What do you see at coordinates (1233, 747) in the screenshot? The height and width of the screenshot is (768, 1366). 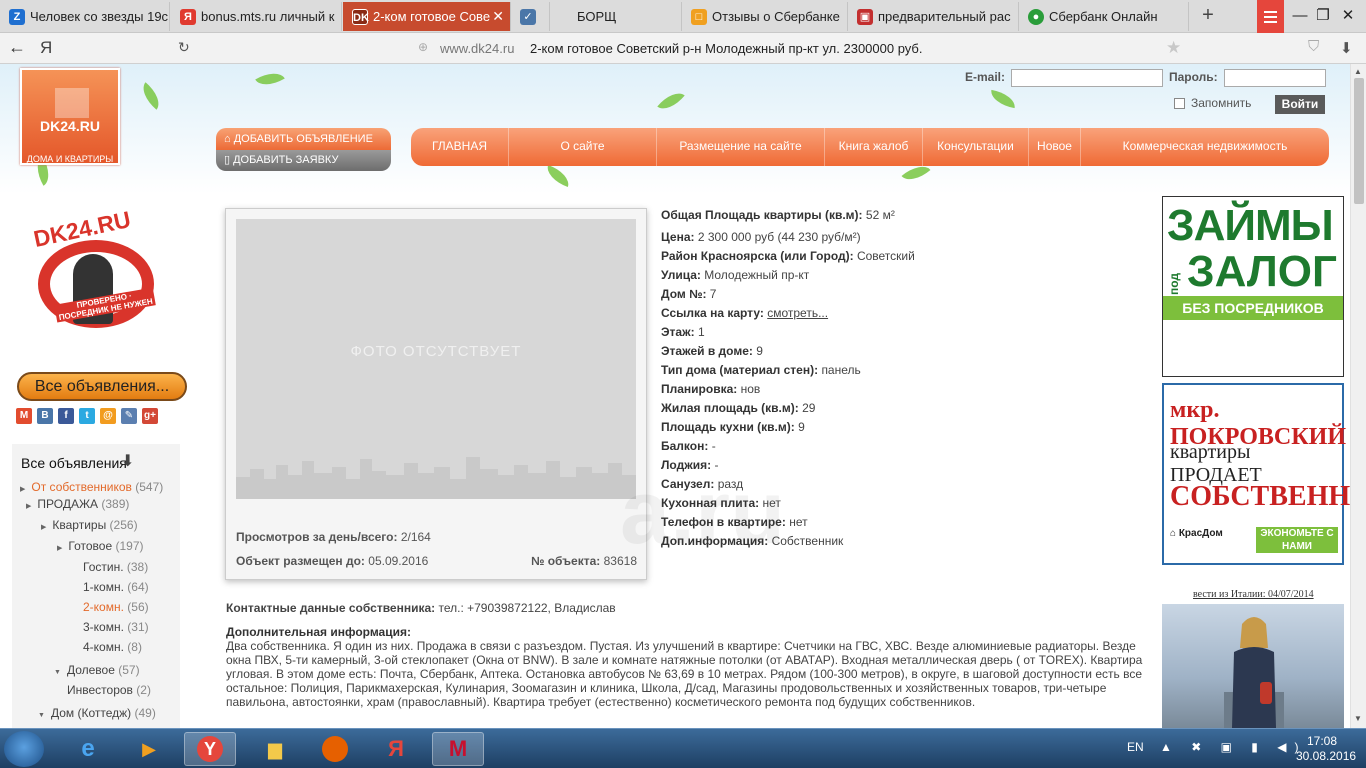 I see `system-tray-icons: ▲ ✖ ▣ ▮ ◀)` at bounding box center [1233, 747].